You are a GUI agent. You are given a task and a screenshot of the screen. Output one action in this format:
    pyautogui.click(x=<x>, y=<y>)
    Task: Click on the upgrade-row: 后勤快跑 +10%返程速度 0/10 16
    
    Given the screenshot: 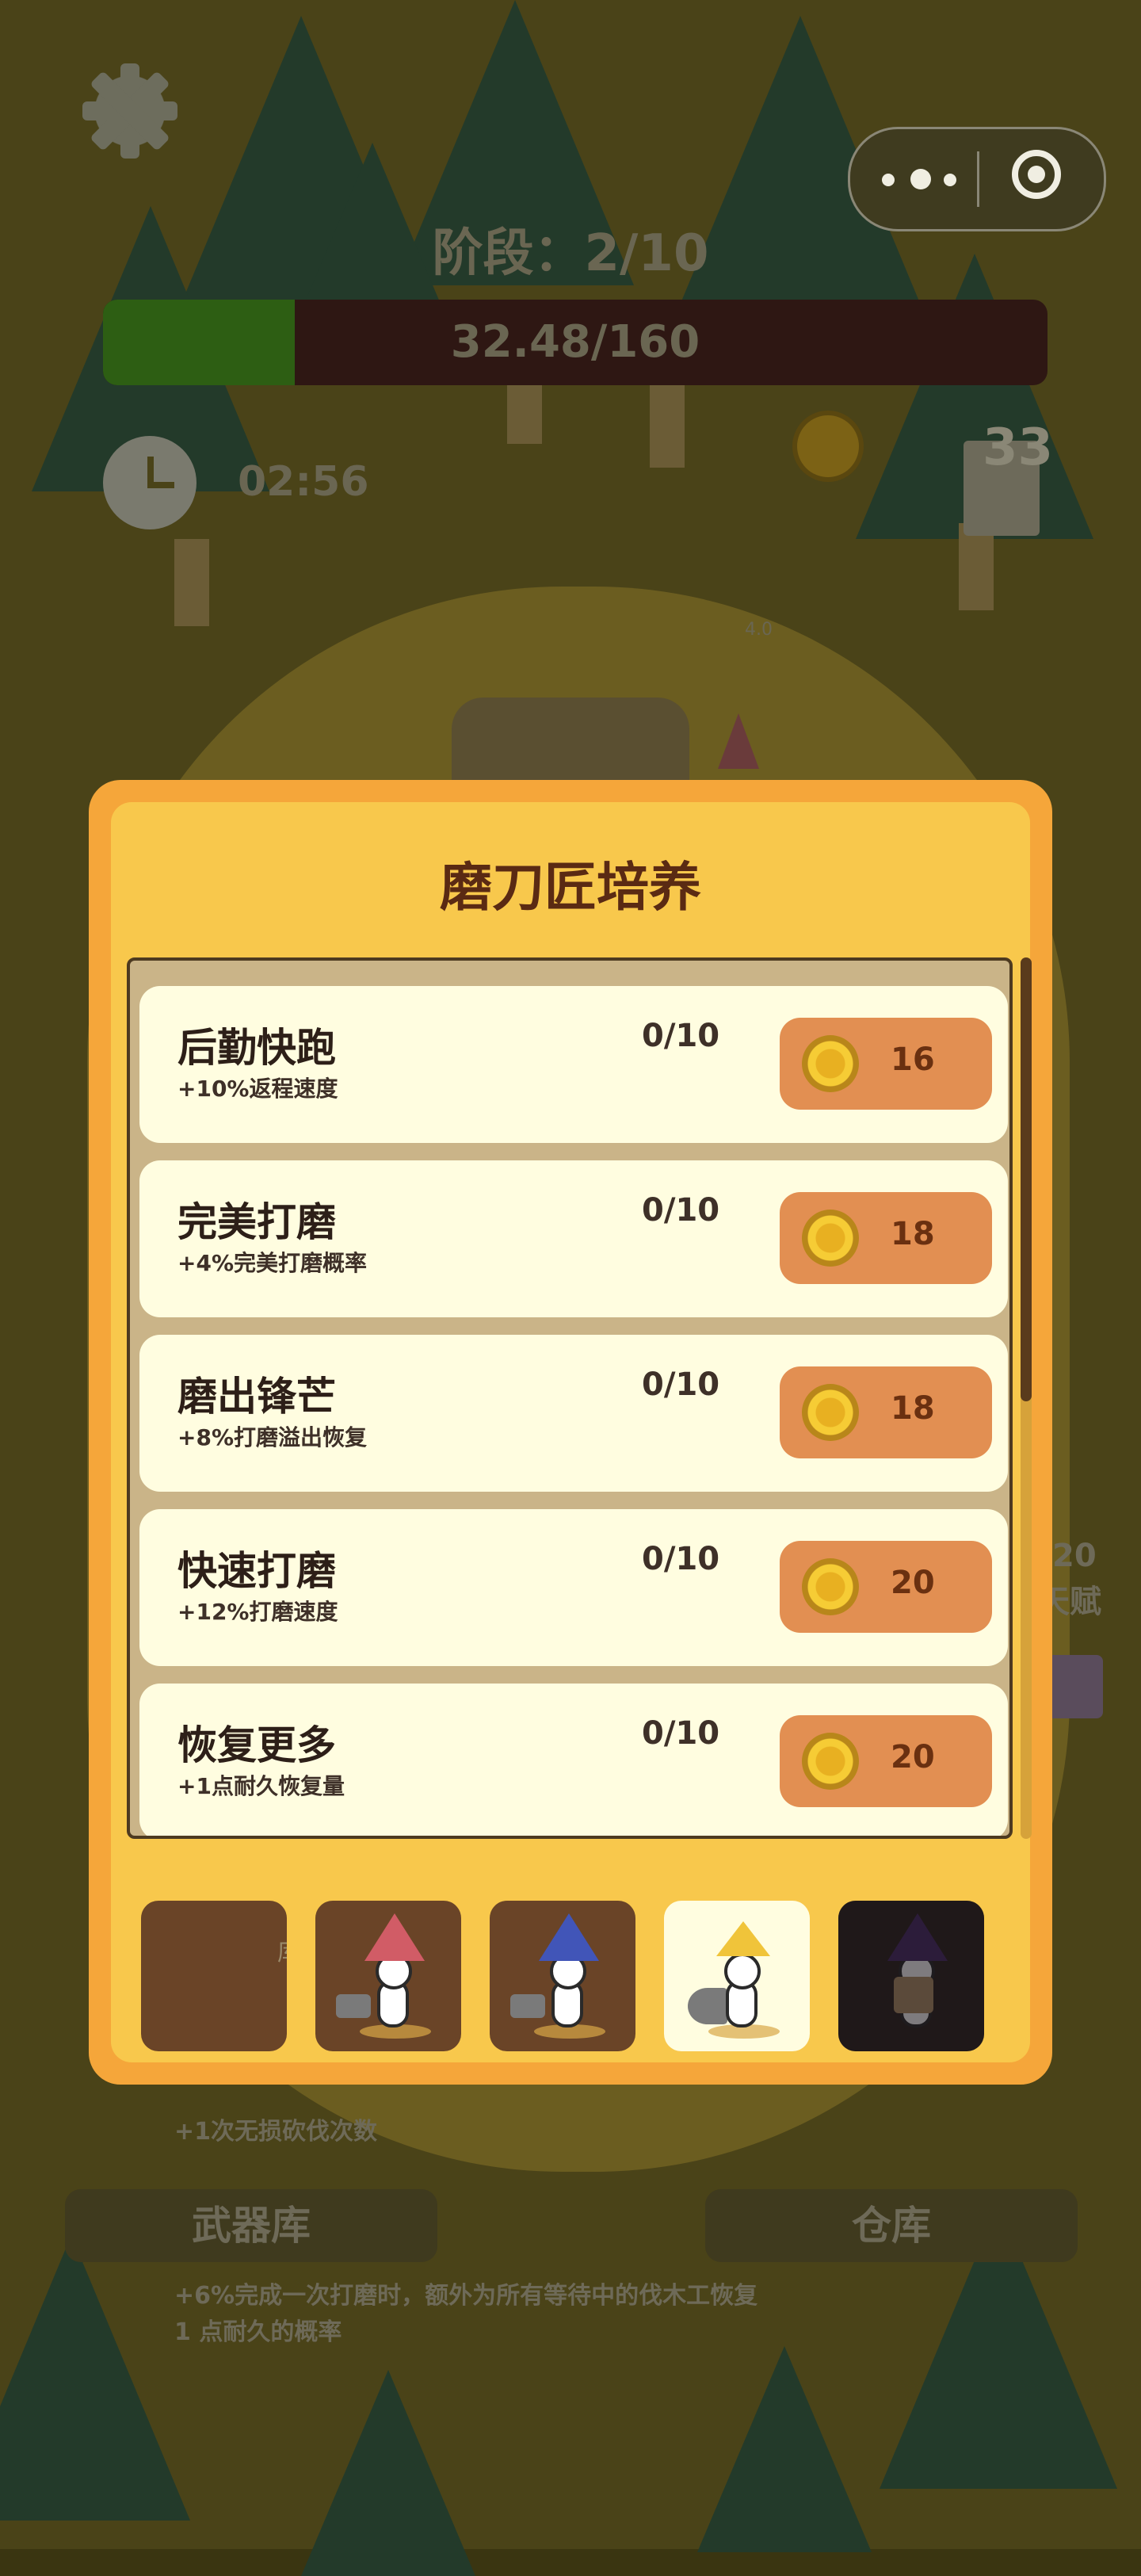 What is the action you would take?
    pyautogui.click(x=573, y=1064)
    